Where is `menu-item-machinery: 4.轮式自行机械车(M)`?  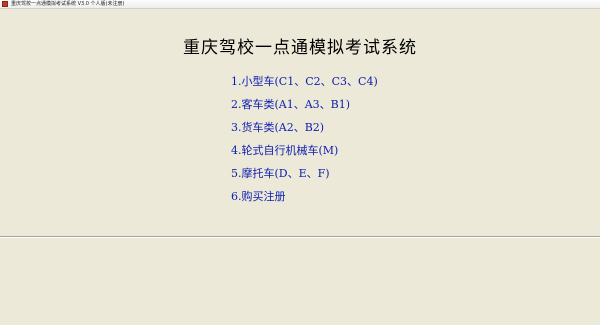
menu-item-machinery: 4.轮式自行机械车(M) is located at coordinates (304, 153).